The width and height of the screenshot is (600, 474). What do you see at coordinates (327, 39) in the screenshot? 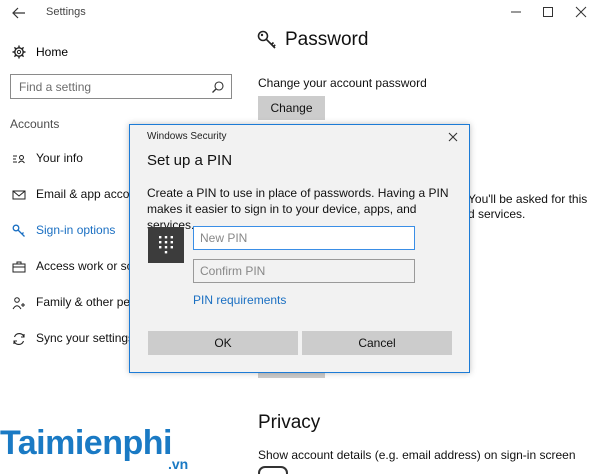
I see `password-title: Password` at bounding box center [327, 39].